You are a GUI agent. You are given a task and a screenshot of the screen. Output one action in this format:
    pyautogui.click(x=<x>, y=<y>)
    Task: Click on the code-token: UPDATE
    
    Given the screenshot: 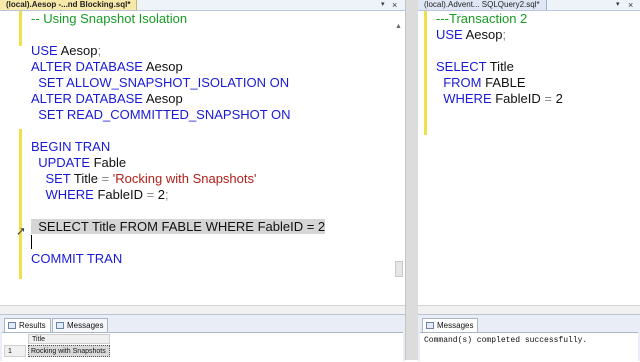 What is the action you would take?
    pyautogui.click(x=60, y=162)
    